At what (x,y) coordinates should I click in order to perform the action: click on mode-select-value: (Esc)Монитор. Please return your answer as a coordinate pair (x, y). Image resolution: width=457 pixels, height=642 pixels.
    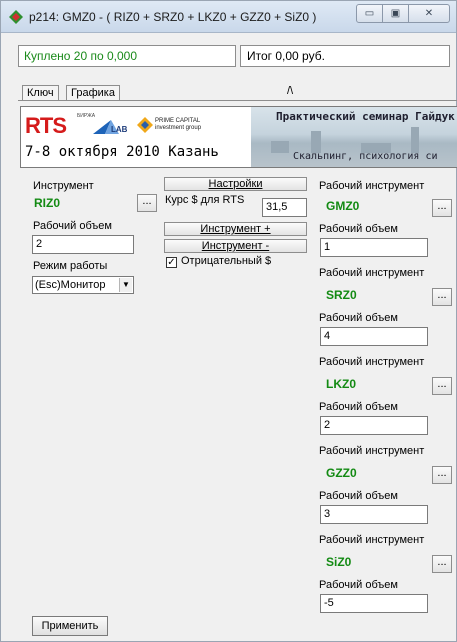
    Looking at the image, I should click on (70, 285).